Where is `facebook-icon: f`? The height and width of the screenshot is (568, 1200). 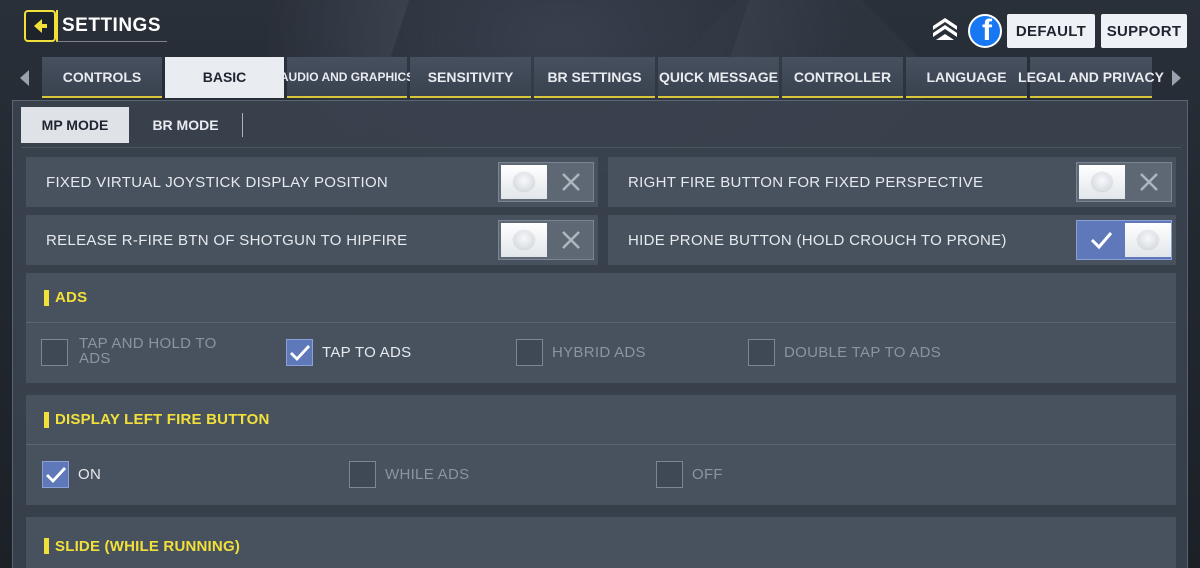
facebook-icon: f is located at coordinates (985, 31).